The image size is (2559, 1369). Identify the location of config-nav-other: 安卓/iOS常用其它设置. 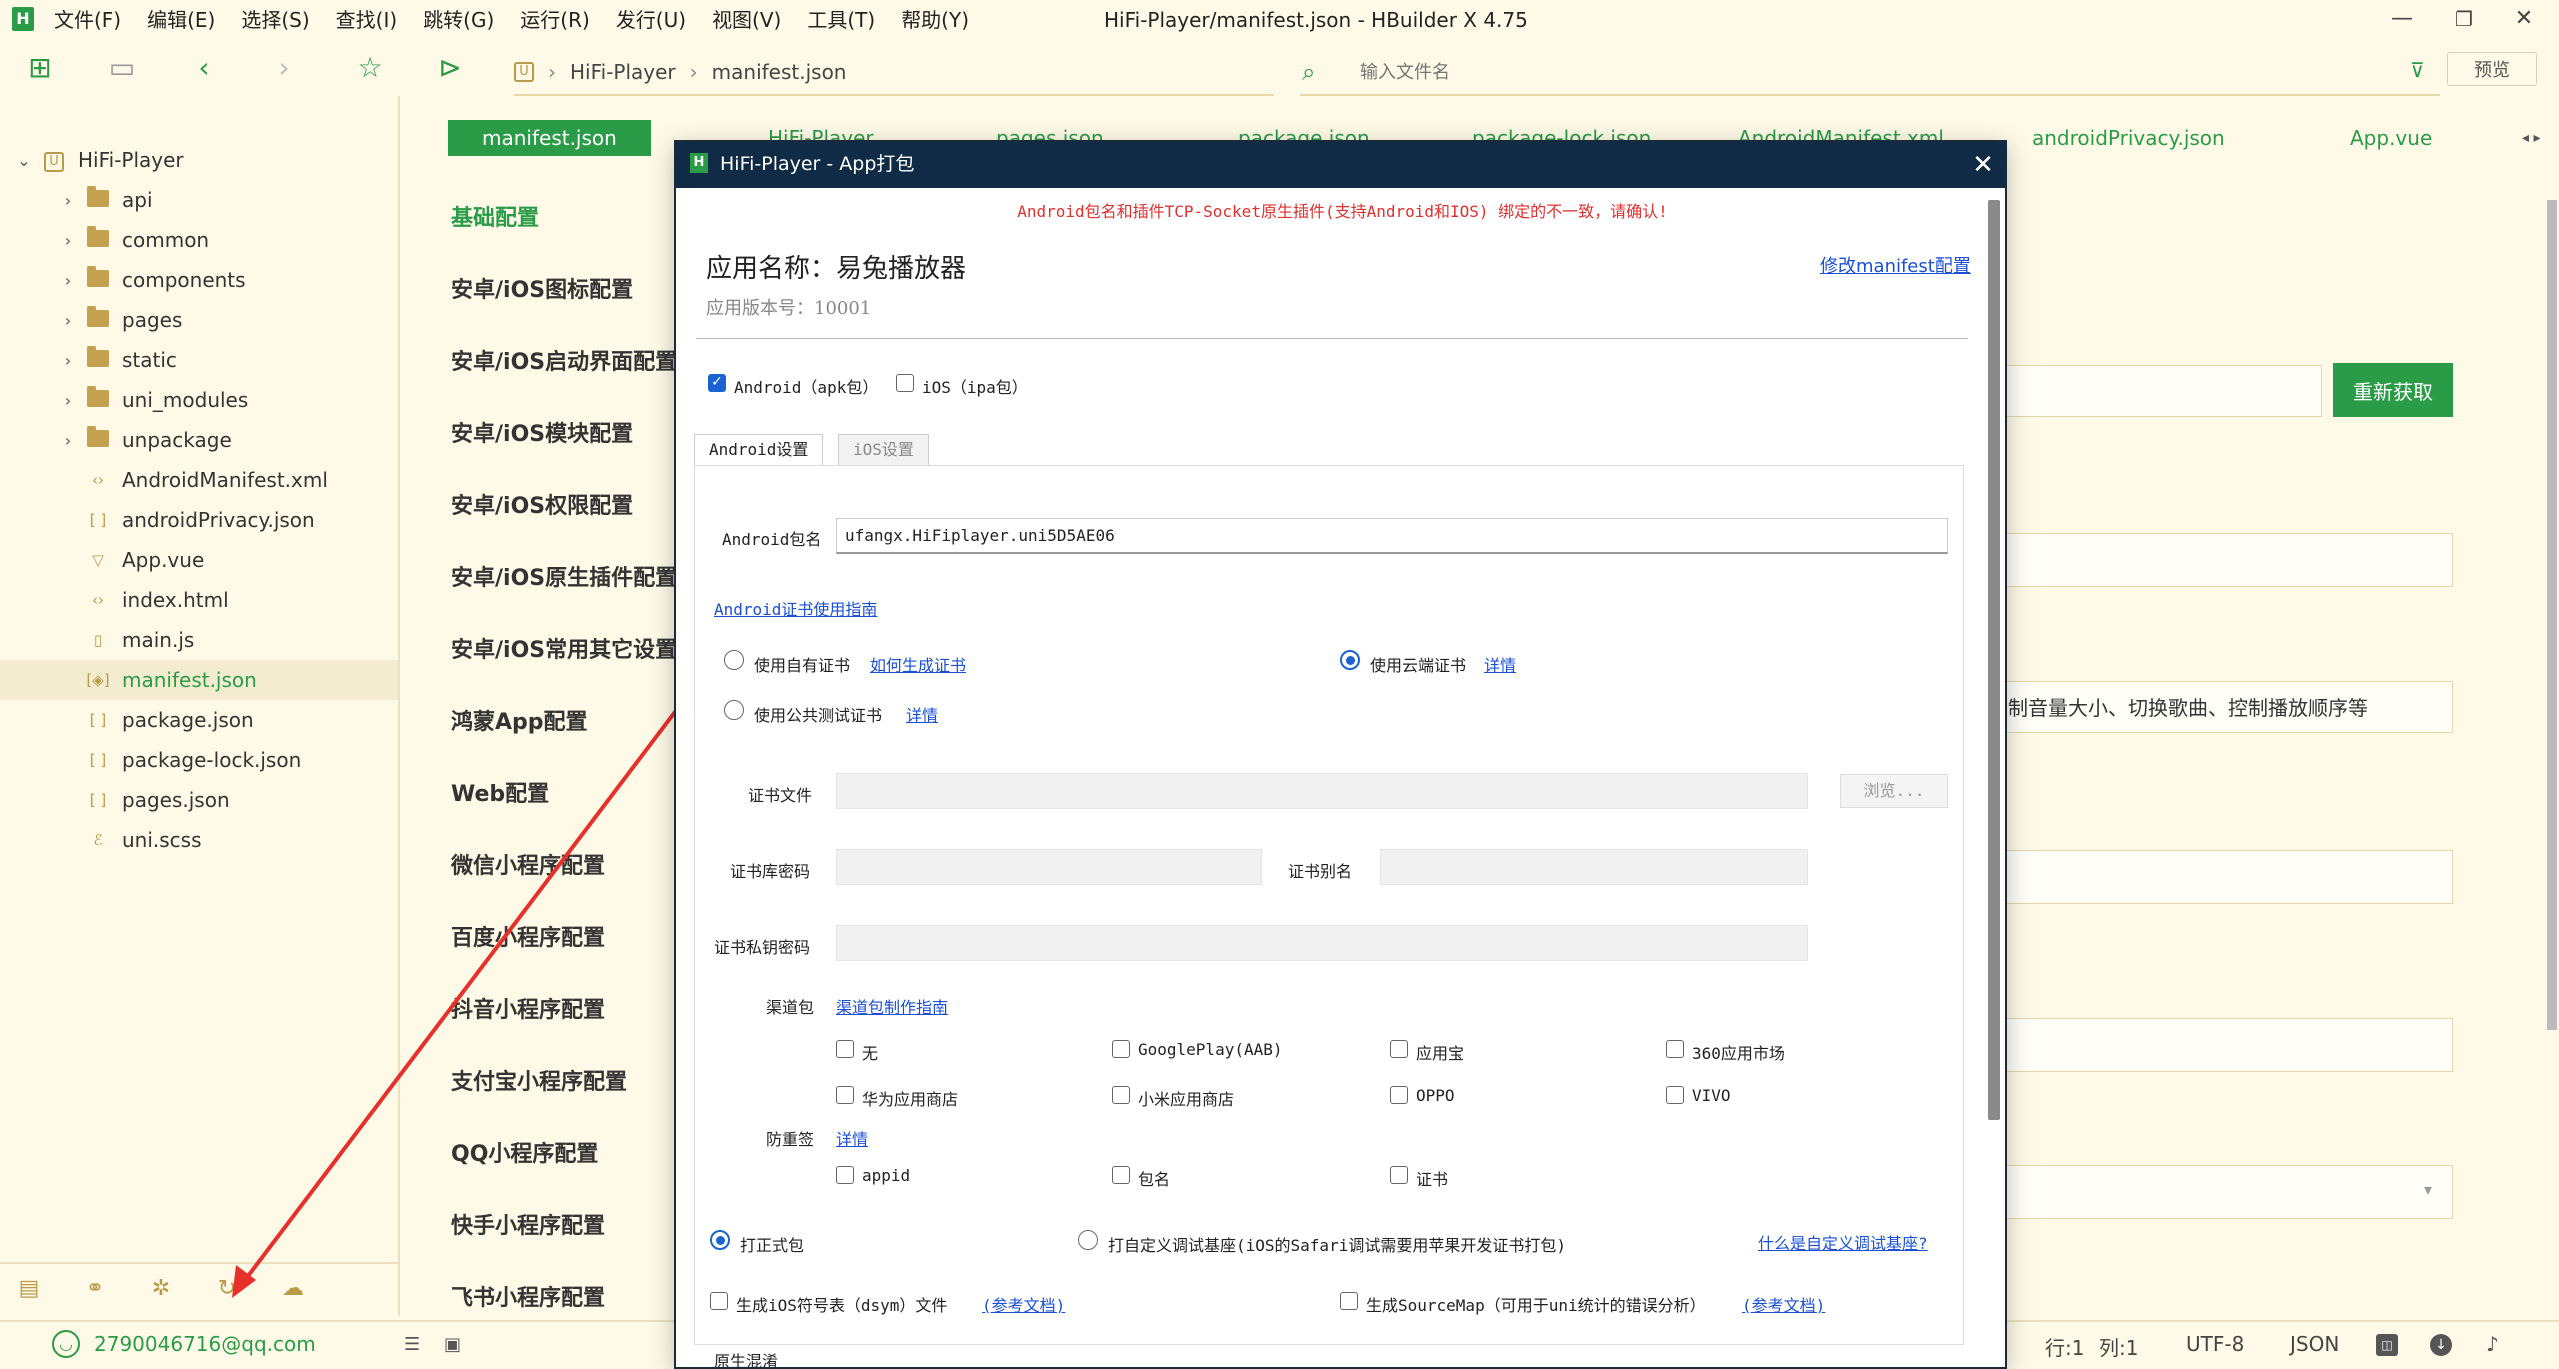
(564, 648).